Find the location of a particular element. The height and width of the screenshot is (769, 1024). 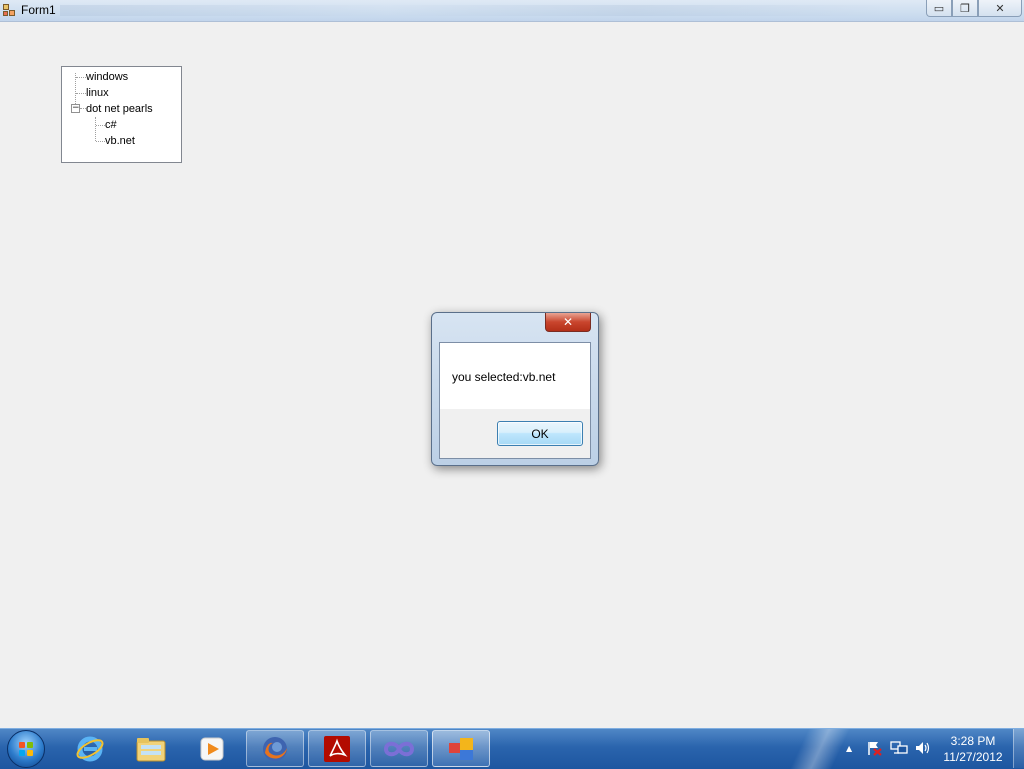

minimize-button: ▭ is located at coordinates (939, 8).